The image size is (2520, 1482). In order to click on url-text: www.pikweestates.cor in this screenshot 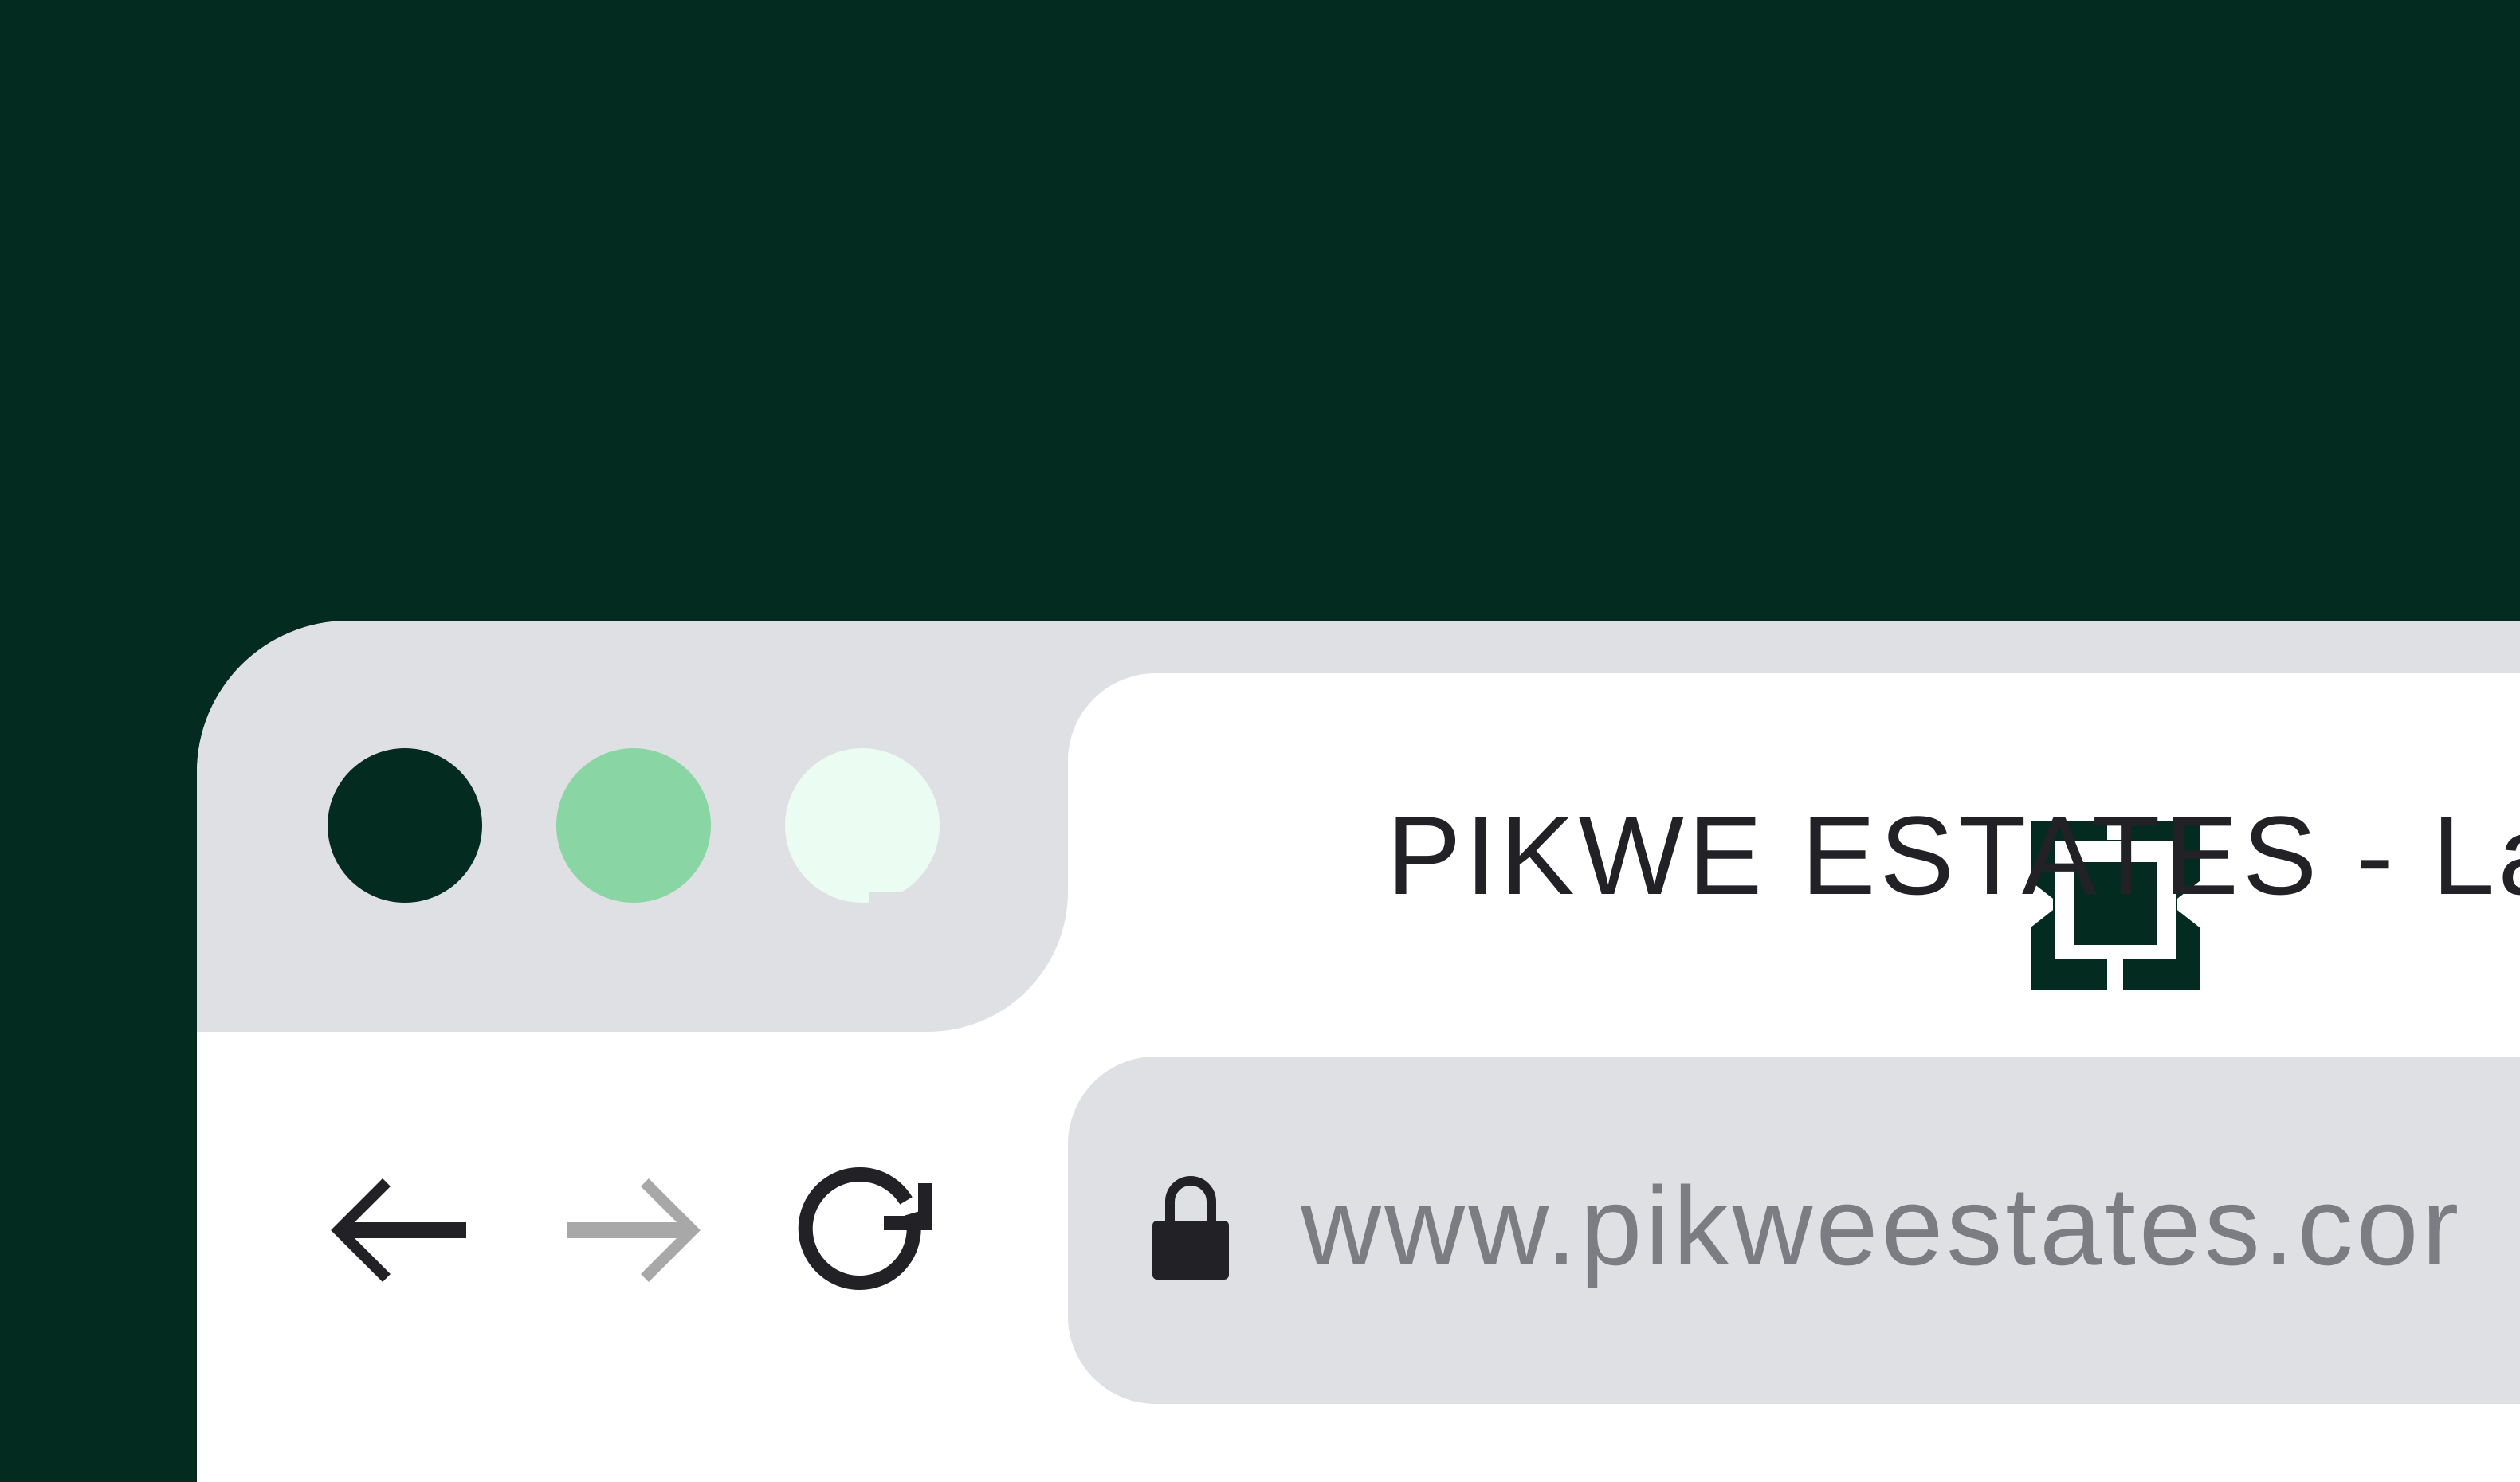, I will do `click(1882, 1225)`.